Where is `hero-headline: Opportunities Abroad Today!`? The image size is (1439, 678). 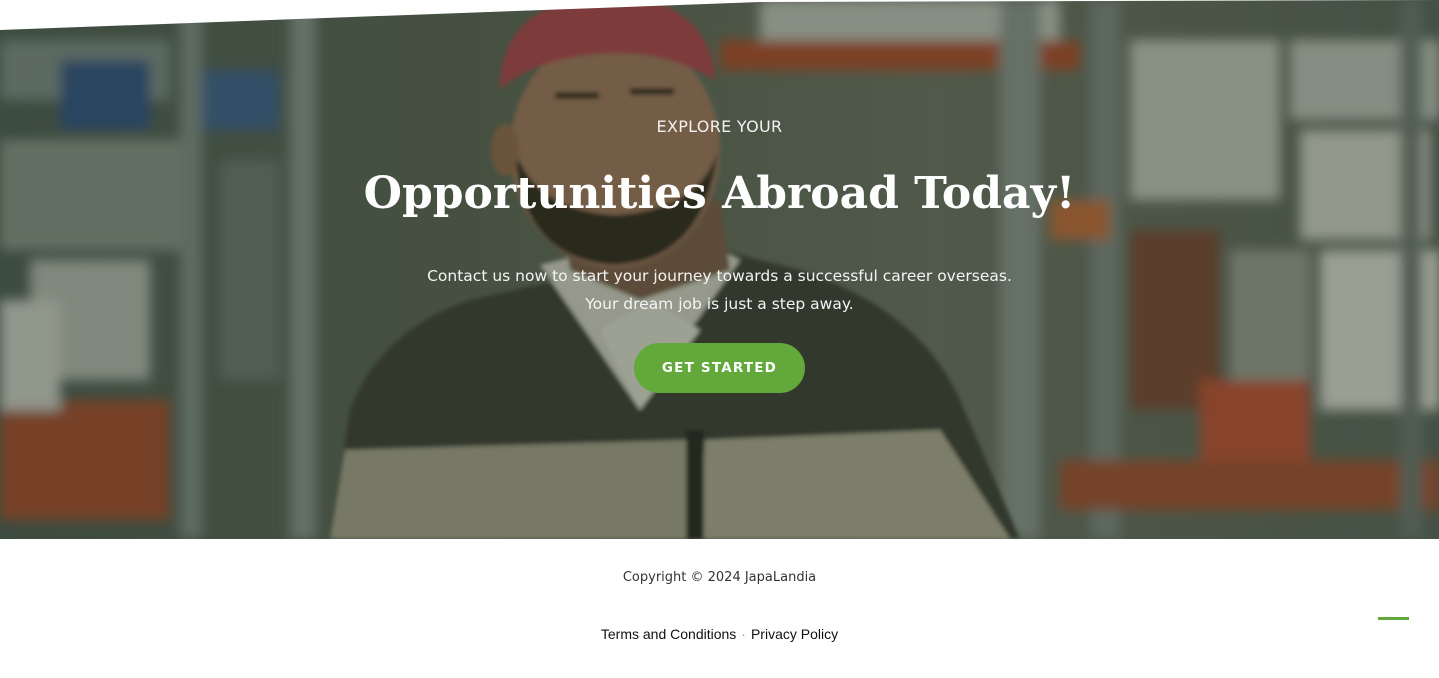 hero-headline: Opportunities Abroad Today! is located at coordinates (719, 193).